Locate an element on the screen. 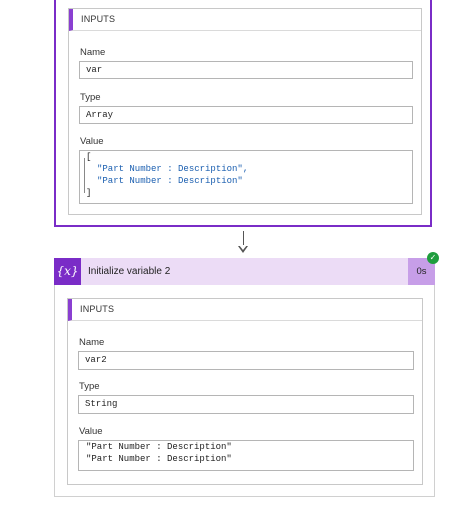 The image size is (474, 508). action-title: Initialize variable 2 is located at coordinates (129, 271).